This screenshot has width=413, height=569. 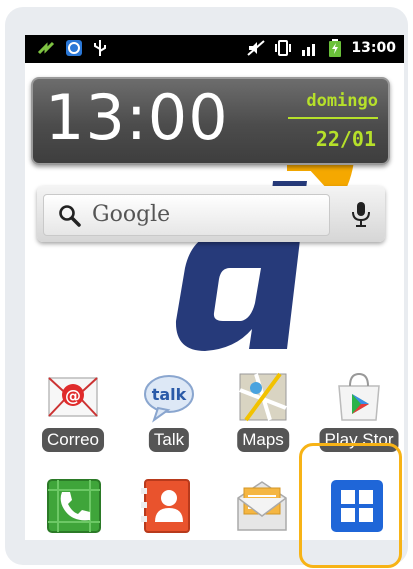 What do you see at coordinates (137, 117) in the screenshot?
I see `clock-time: 13:00` at bounding box center [137, 117].